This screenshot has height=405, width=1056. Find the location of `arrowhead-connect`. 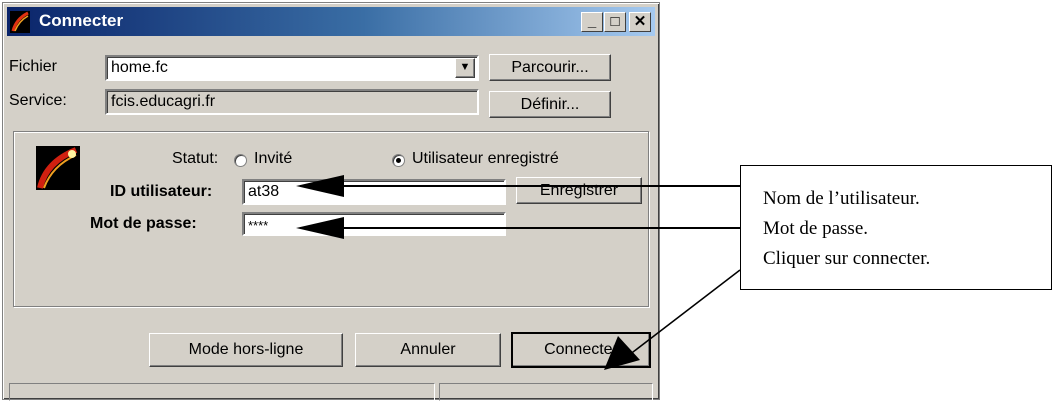

arrowhead-connect is located at coordinates (622, 353).